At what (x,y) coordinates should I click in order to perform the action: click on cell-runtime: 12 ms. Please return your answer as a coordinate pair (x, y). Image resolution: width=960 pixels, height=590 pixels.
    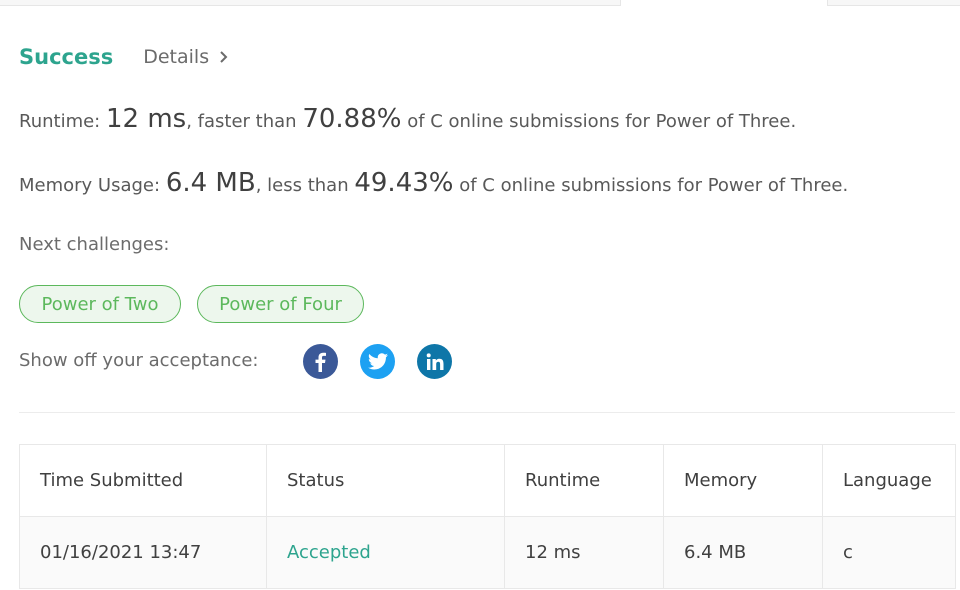
    Looking at the image, I should click on (584, 552).